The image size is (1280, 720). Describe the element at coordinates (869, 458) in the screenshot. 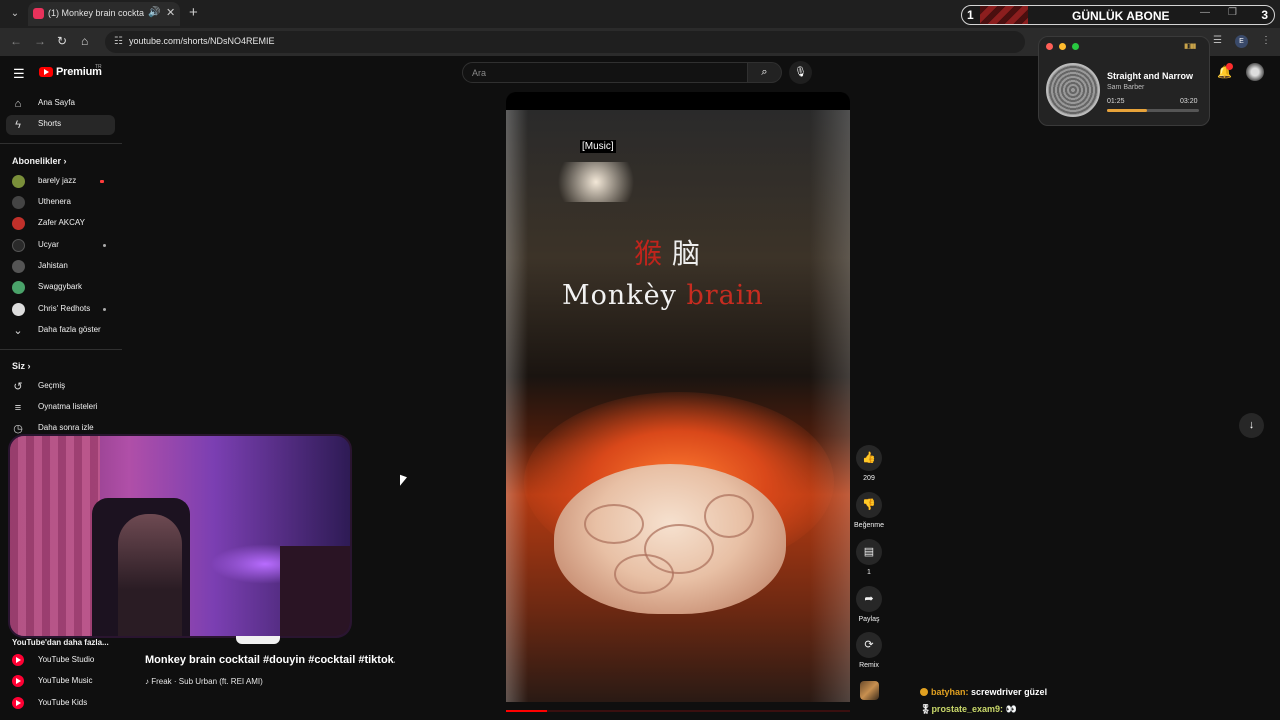

I see `thumbs-up-icon: 👍` at that location.